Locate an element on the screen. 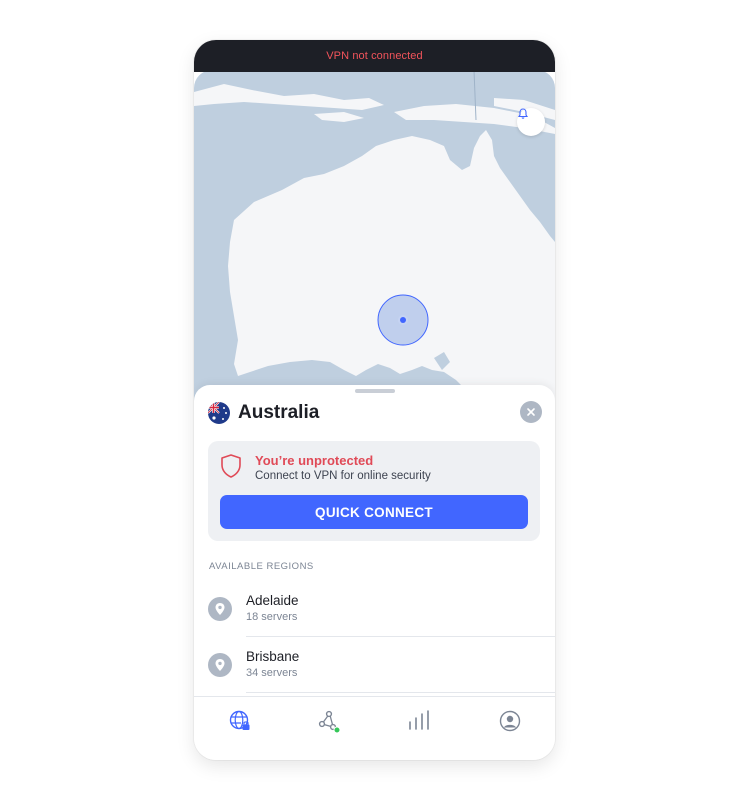 The image size is (750, 800). close-icon is located at coordinates (531, 412).